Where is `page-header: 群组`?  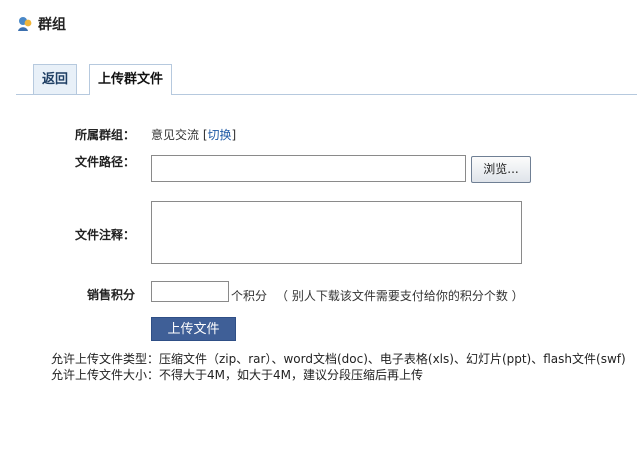 page-header: 群组 is located at coordinates (41, 24).